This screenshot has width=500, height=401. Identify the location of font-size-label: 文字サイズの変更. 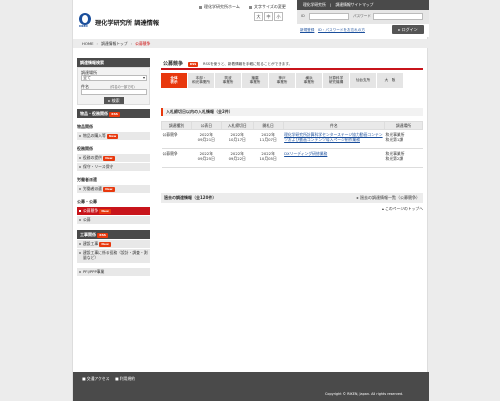
(267, 7).